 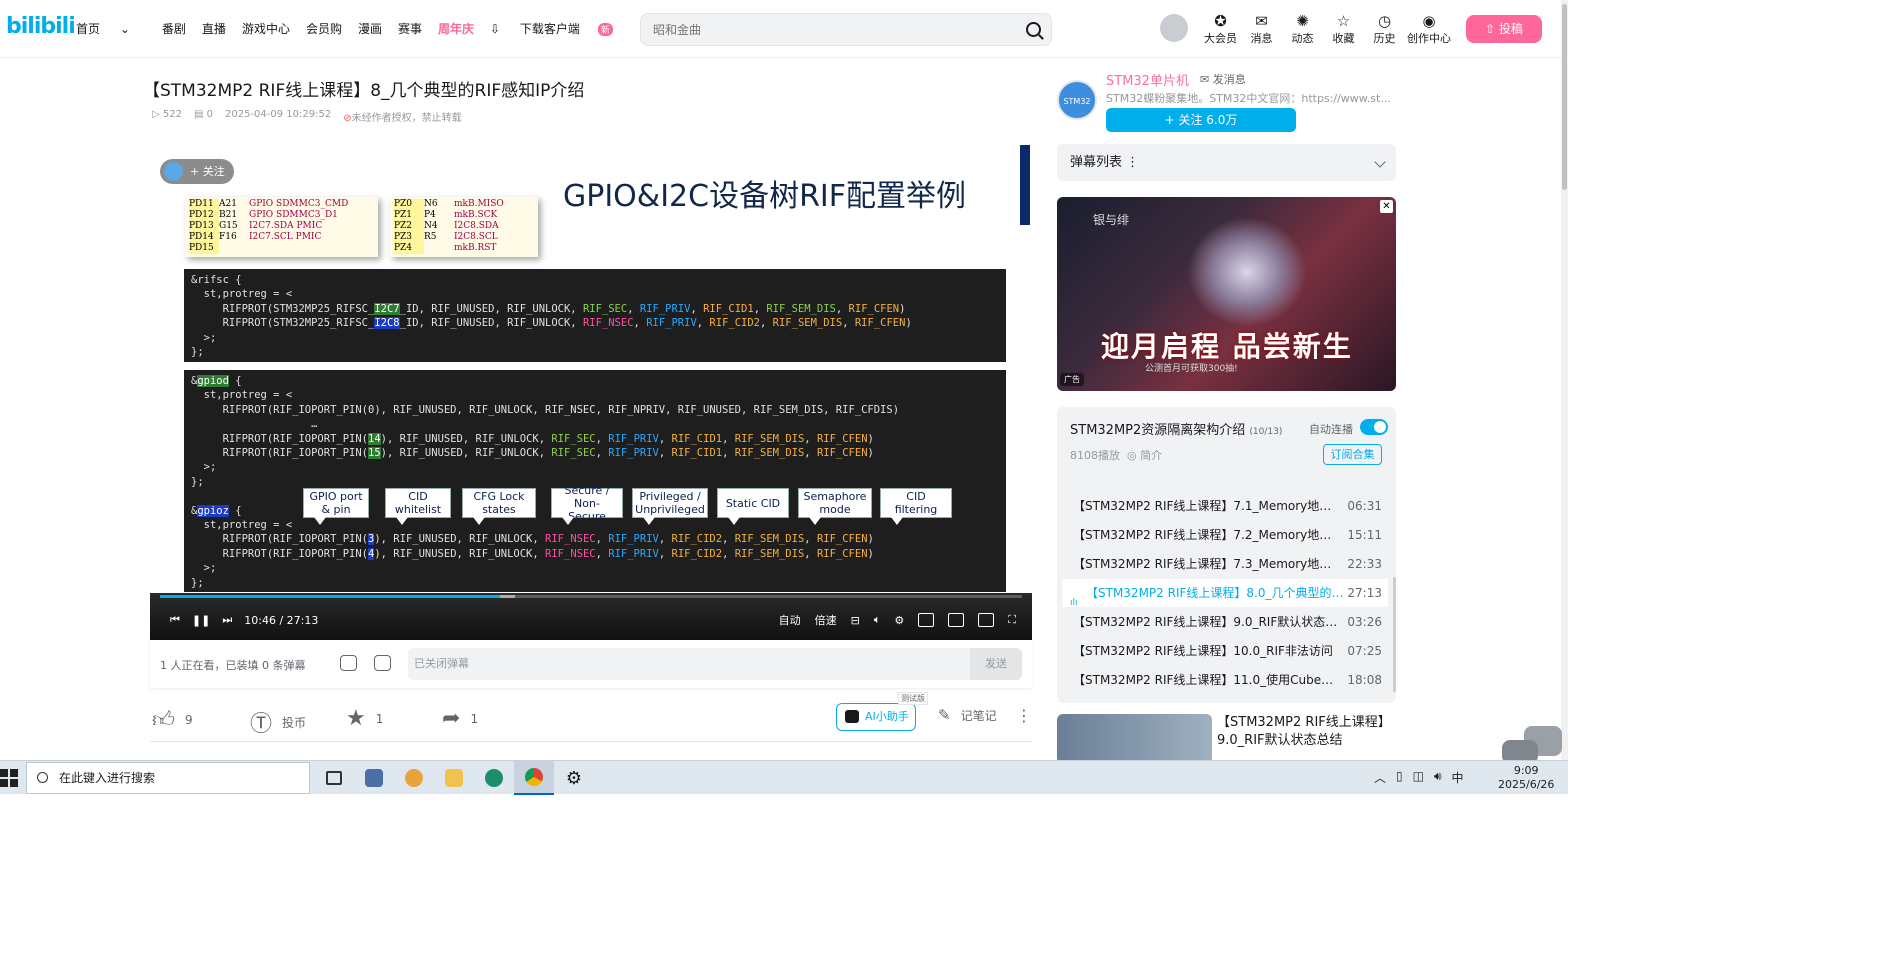 What do you see at coordinates (1343, 29) in the screenshot?
I see `header-favorites: ☆ 收藏` at bounding box center [1343, 29].